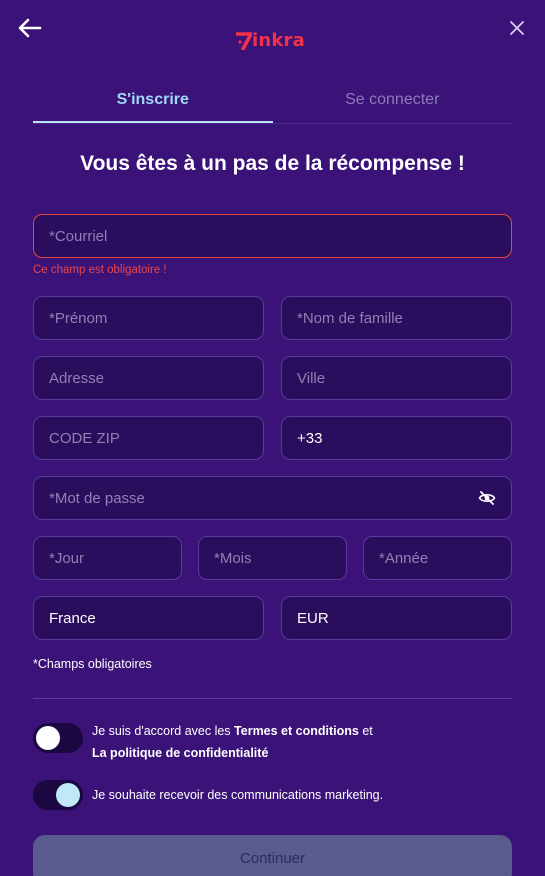 The image size is (545, 876). I want to click on back-arrow-icon, so click(30, 28).